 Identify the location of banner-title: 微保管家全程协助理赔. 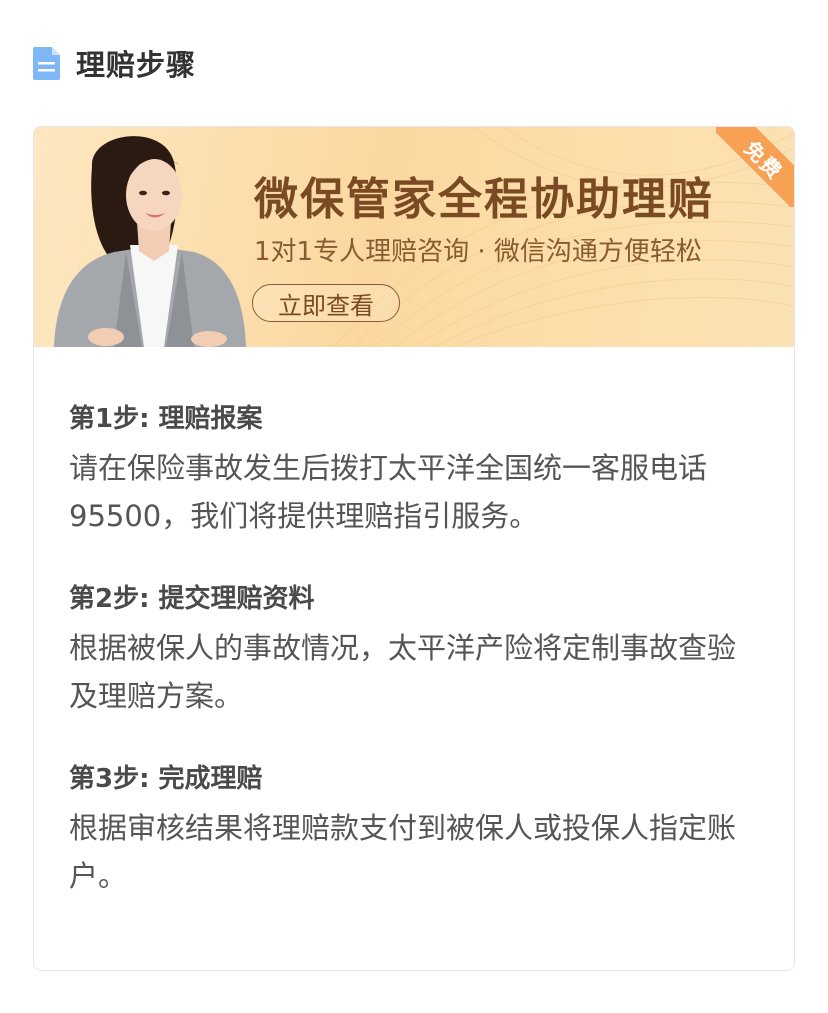
(484, 199).